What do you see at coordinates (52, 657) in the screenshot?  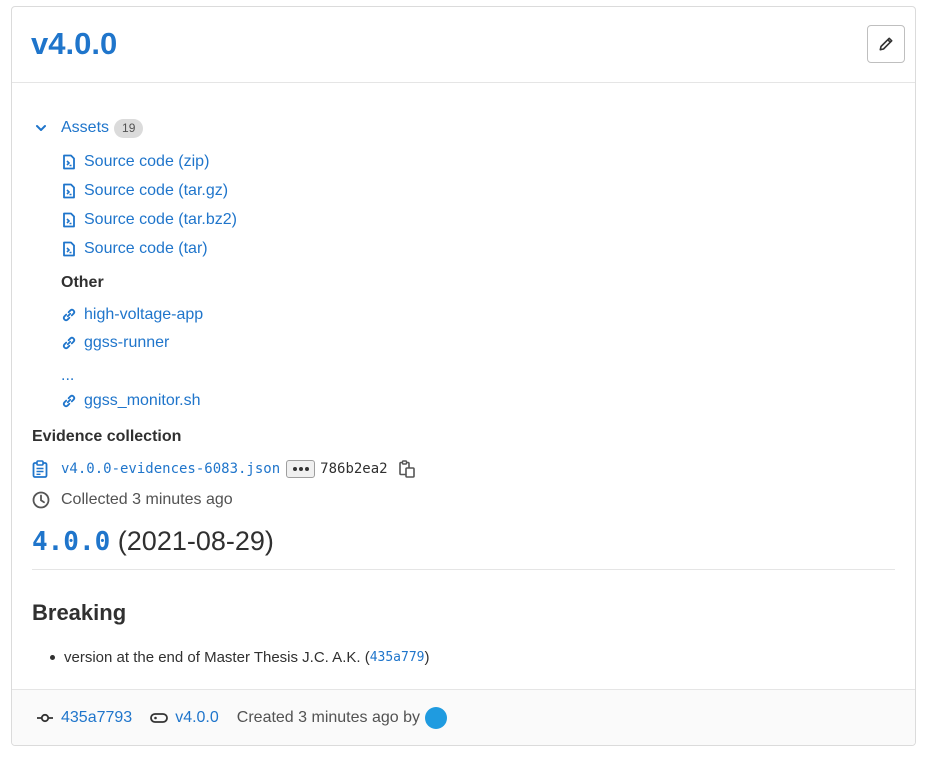 I see `bullet` at bounding box center [52, 657].